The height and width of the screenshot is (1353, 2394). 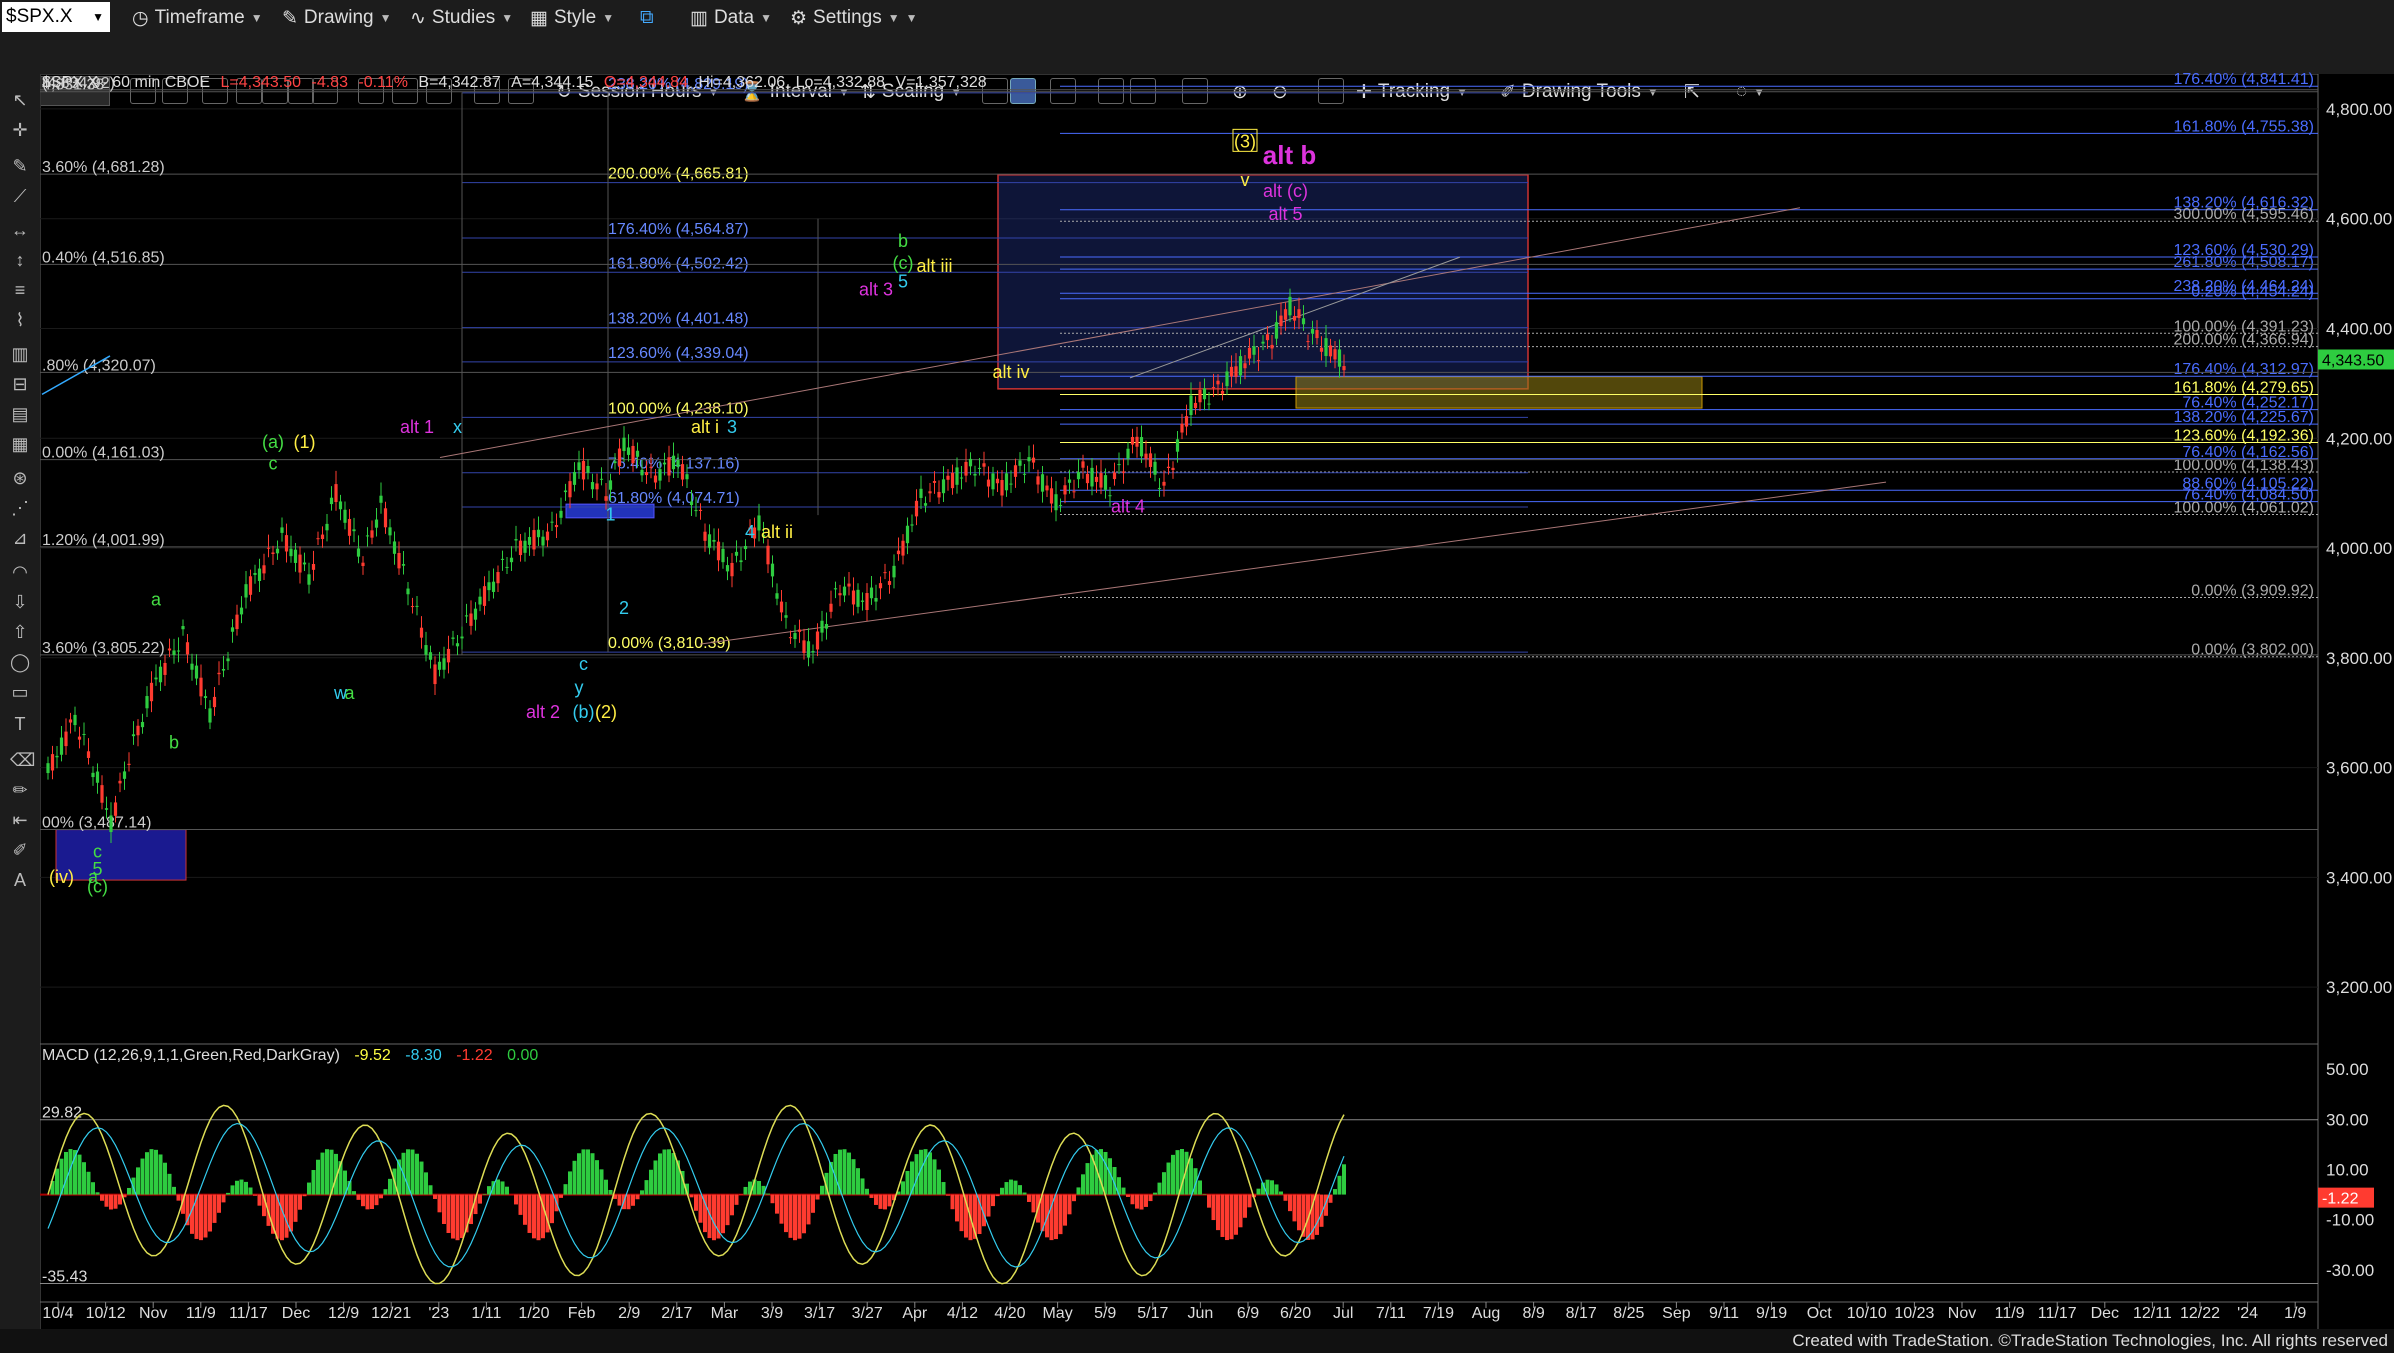 What do you see at coordinates (2359, 658) in the screenshot?
I see `y-tick-label: 3,800.00` at bounding box center [2359, 658].